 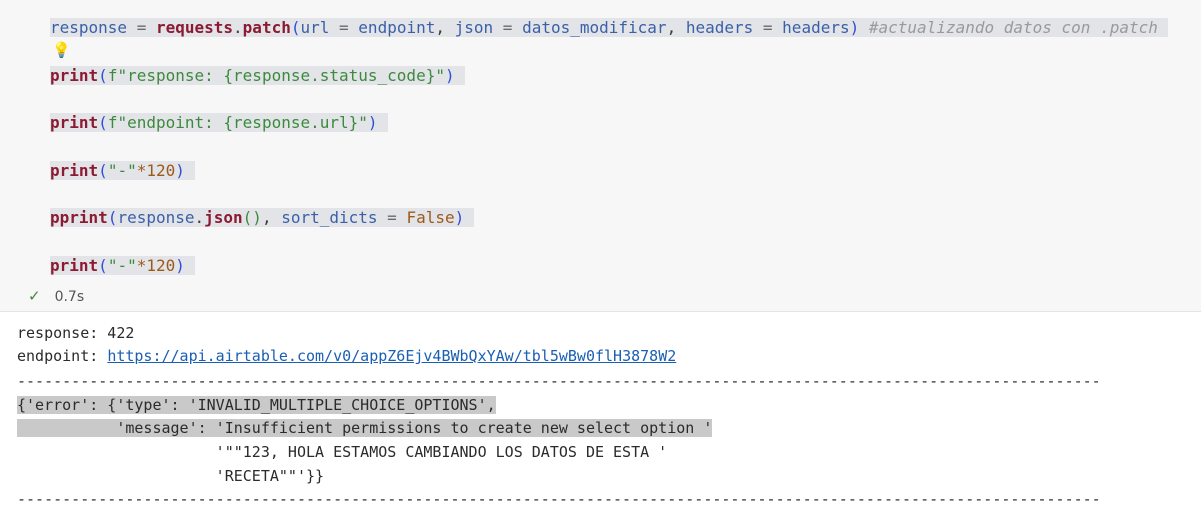 I want to click on code-token: requests, so click(x=194, y=27).